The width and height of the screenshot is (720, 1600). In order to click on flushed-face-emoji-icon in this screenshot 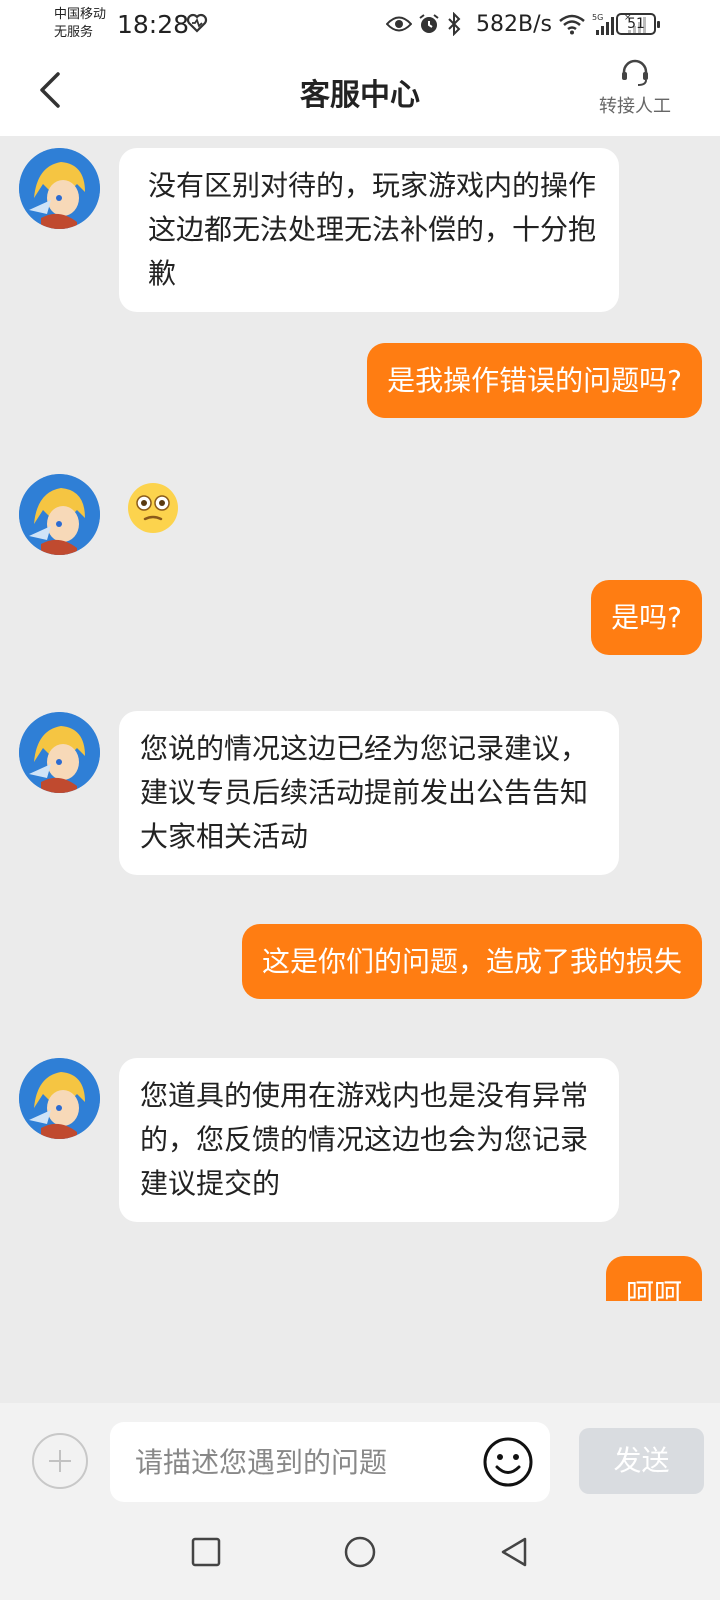, I will do `click(153, 508)`.